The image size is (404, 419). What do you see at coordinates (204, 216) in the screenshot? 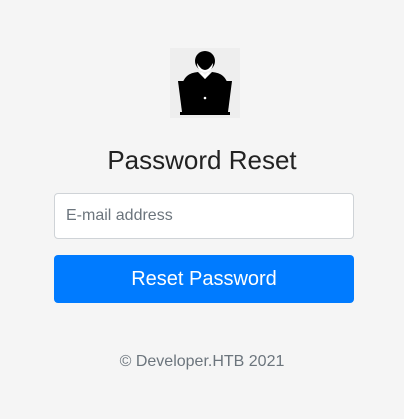
I see `email-field` at bounding box center [204, 216].